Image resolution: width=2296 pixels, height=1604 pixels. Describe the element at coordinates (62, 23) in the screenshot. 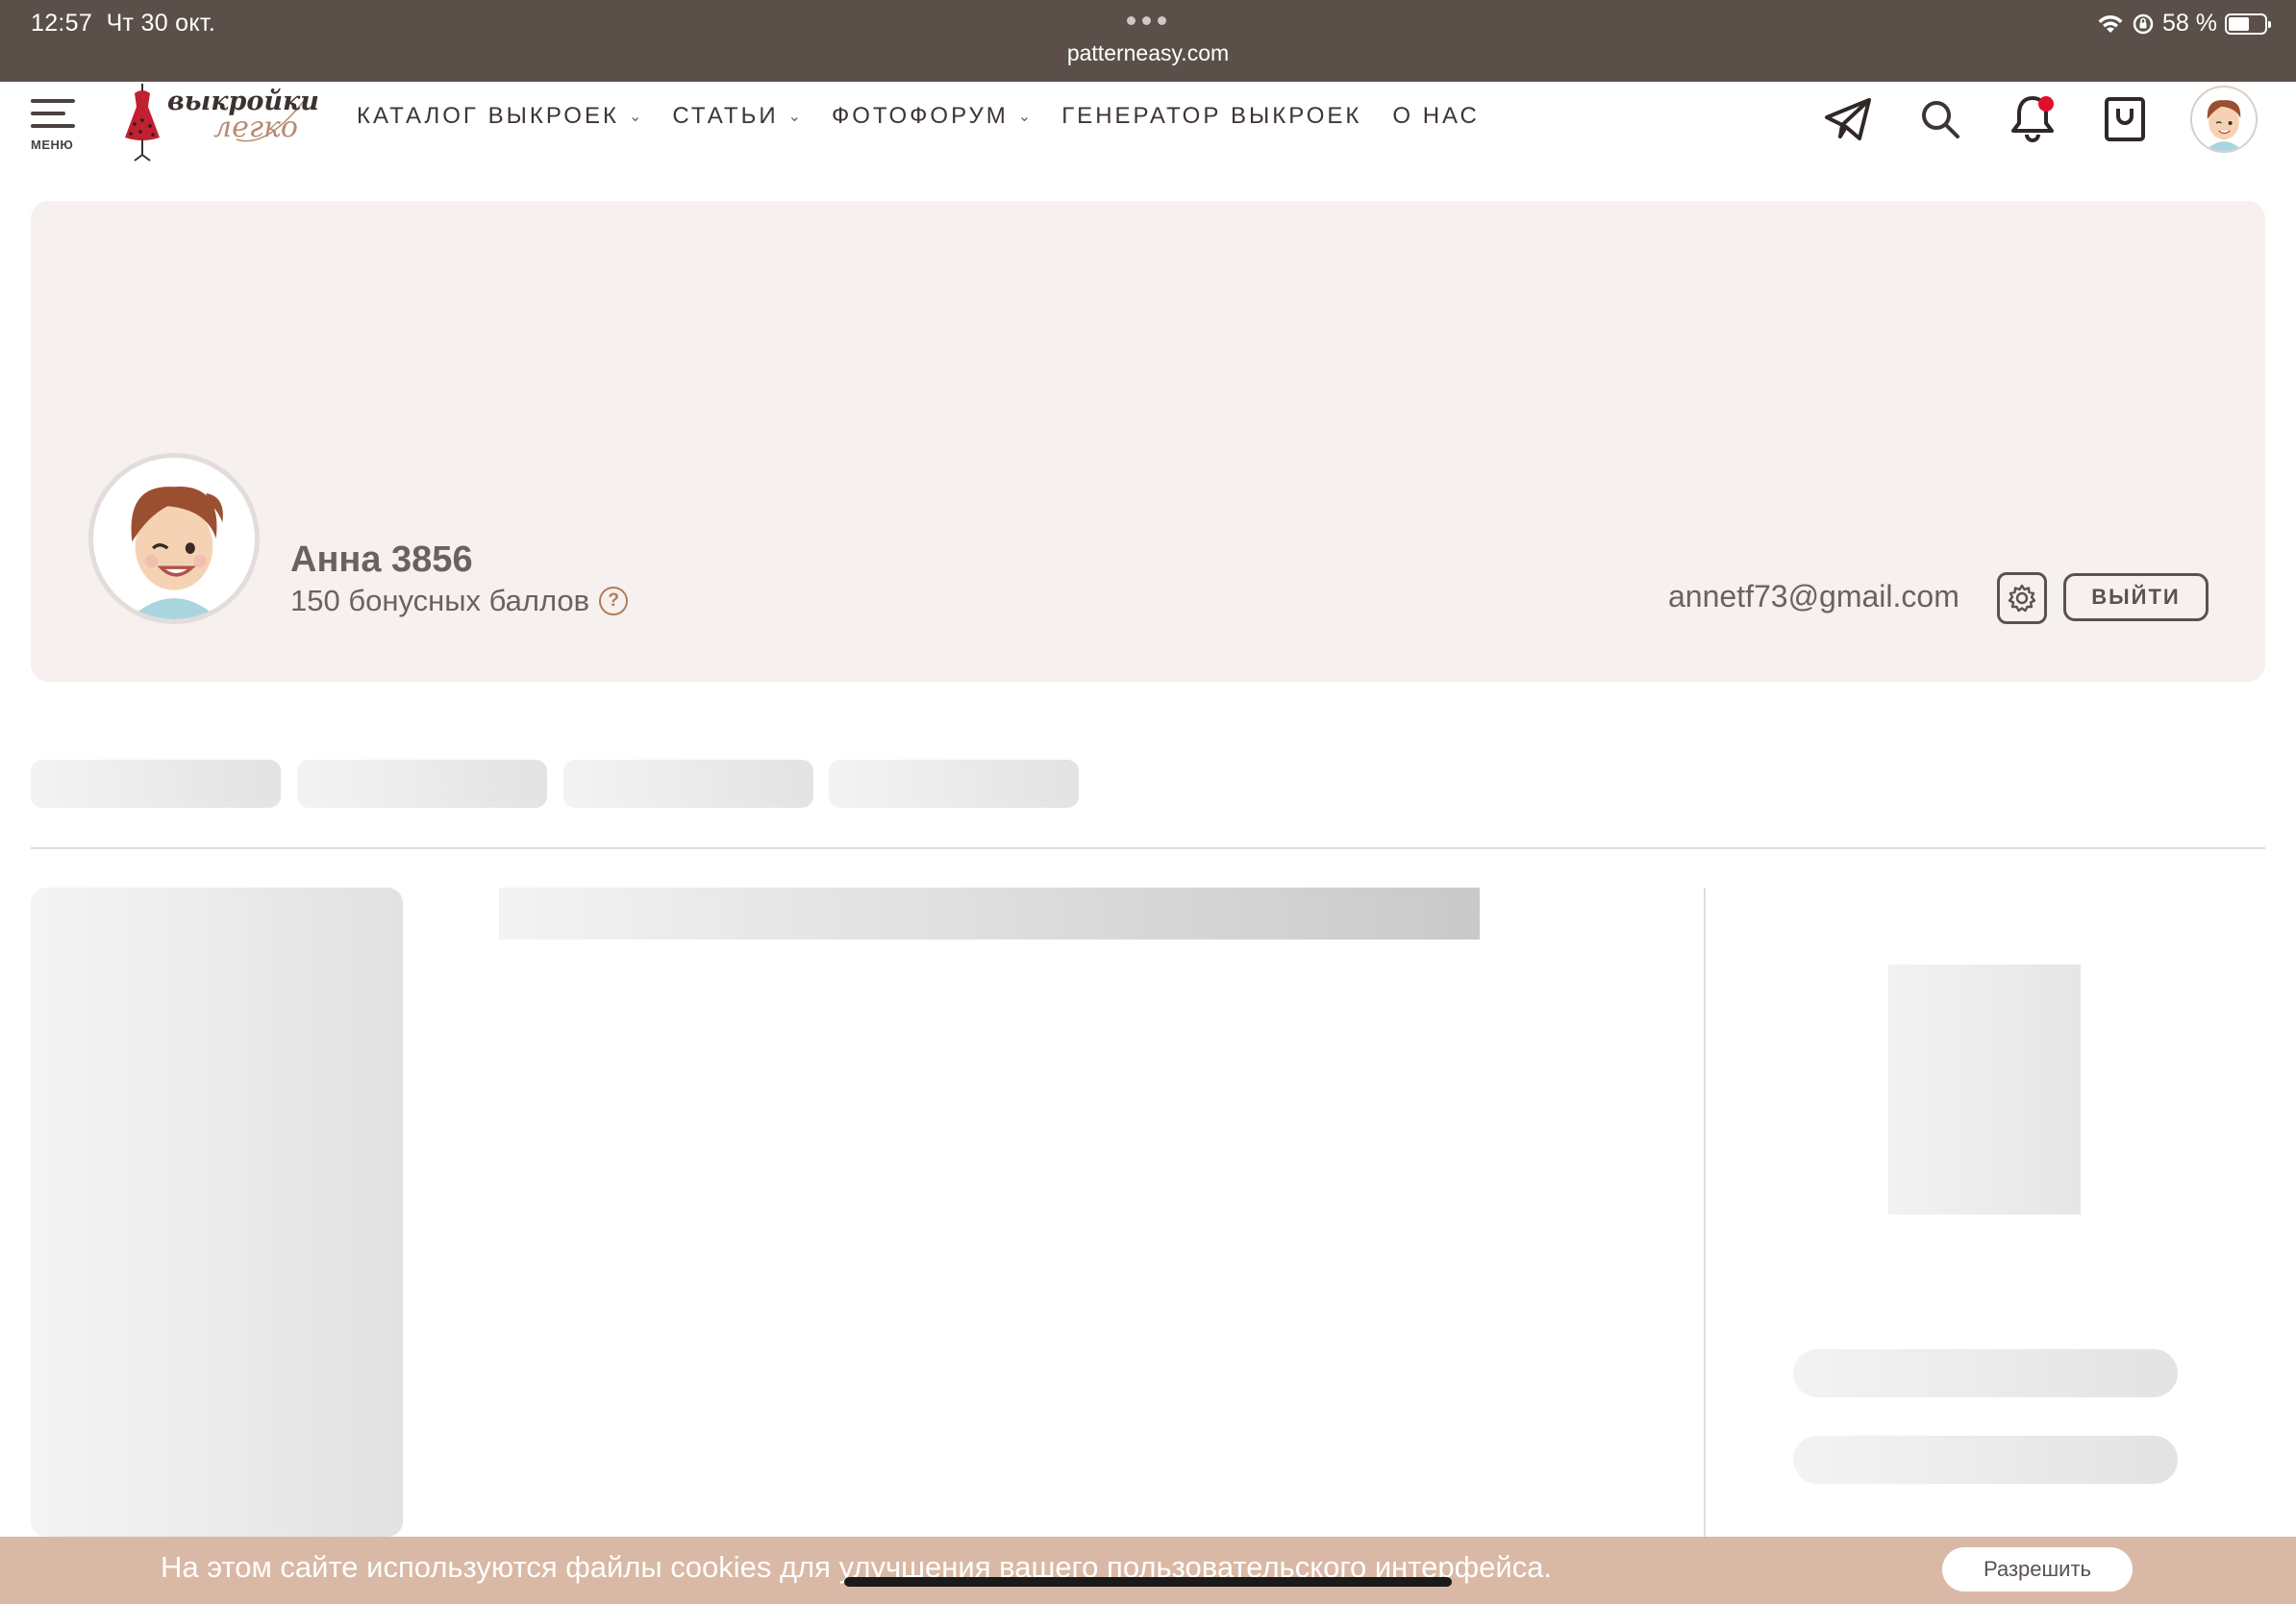

I see `clock: 12:57` at that location.